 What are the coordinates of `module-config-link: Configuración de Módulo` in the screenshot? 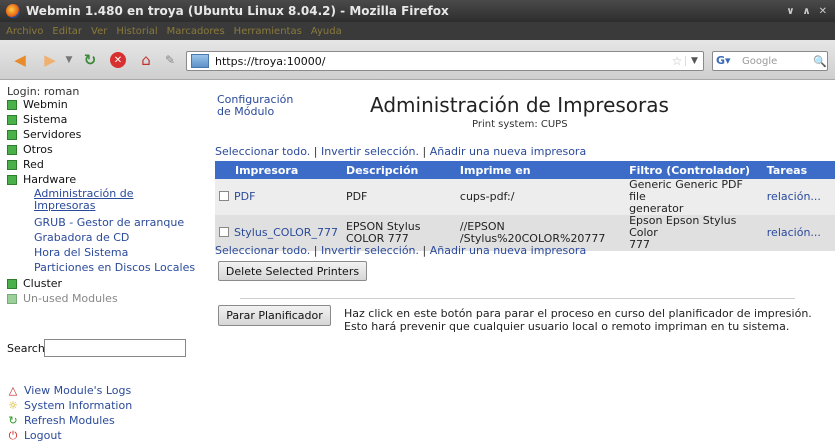 It's located at (255, 106).